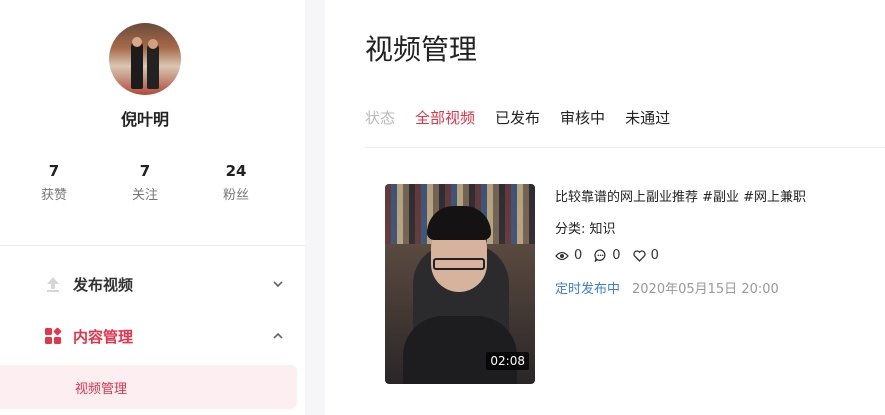 The image size is (885, 415). I want to click on comments-metric: 0, so click(607, 255).